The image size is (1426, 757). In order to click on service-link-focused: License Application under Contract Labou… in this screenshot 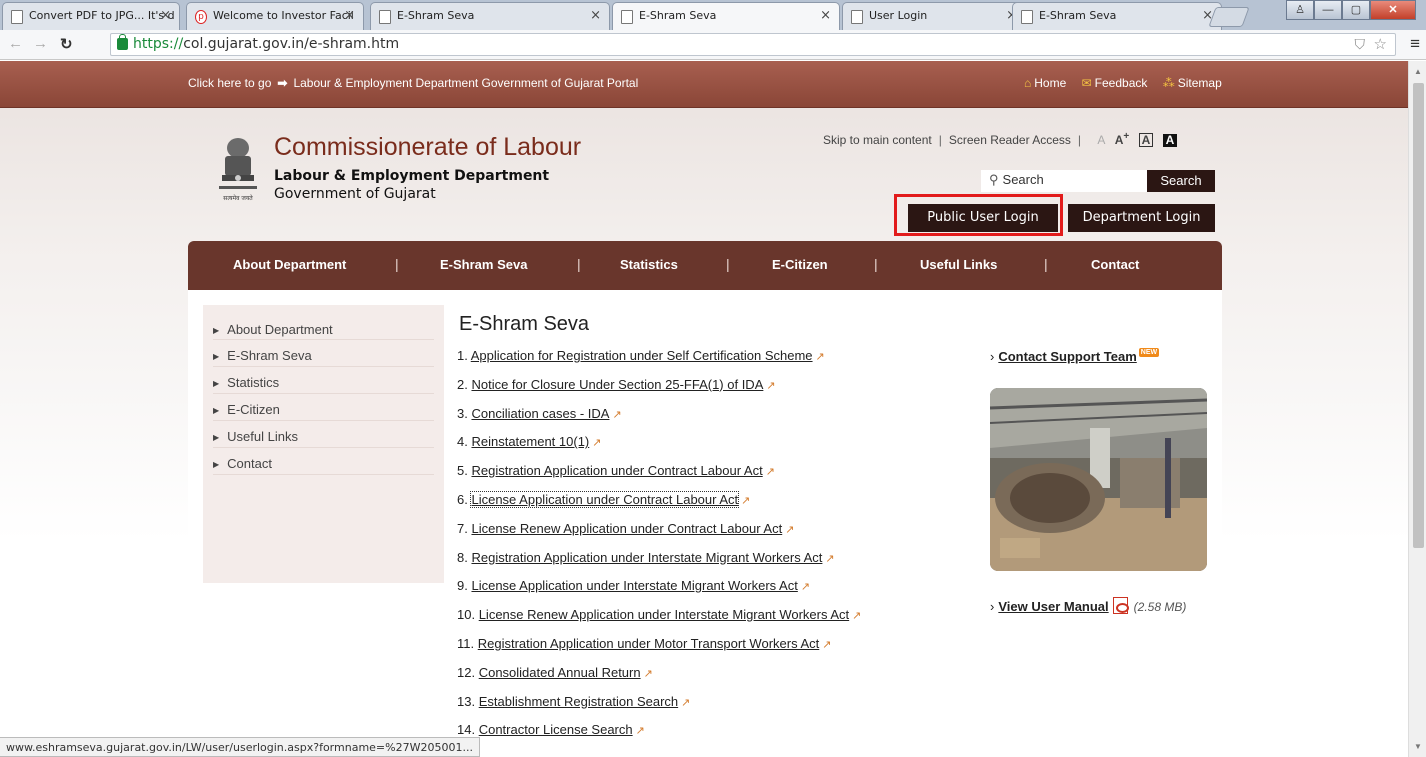, I will do `click(605, 499)`.